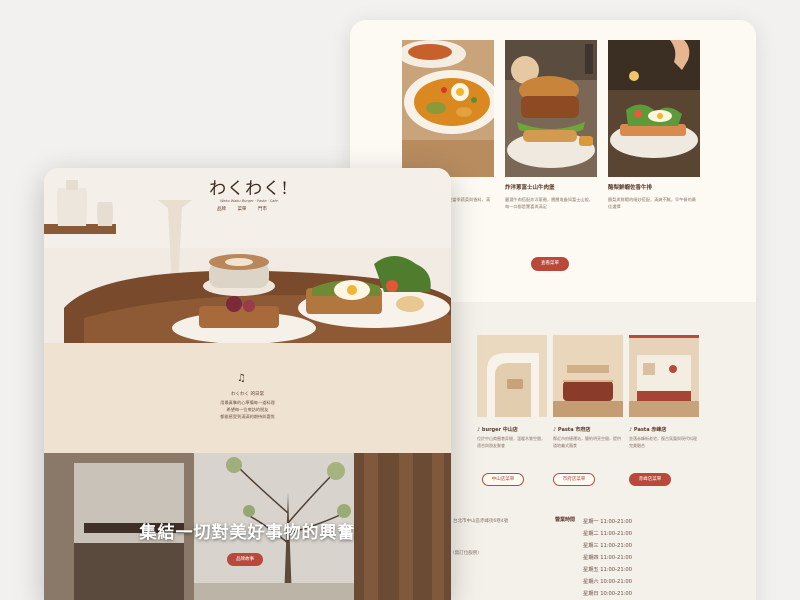 The image size is (800, 600). What do you see at coordinates (587, 442) in the screenshot?
I see `store-description: 鄰近市府捷運站，簡約明亮空間，提供道地義式麵食` at bounding box center [587, 442].